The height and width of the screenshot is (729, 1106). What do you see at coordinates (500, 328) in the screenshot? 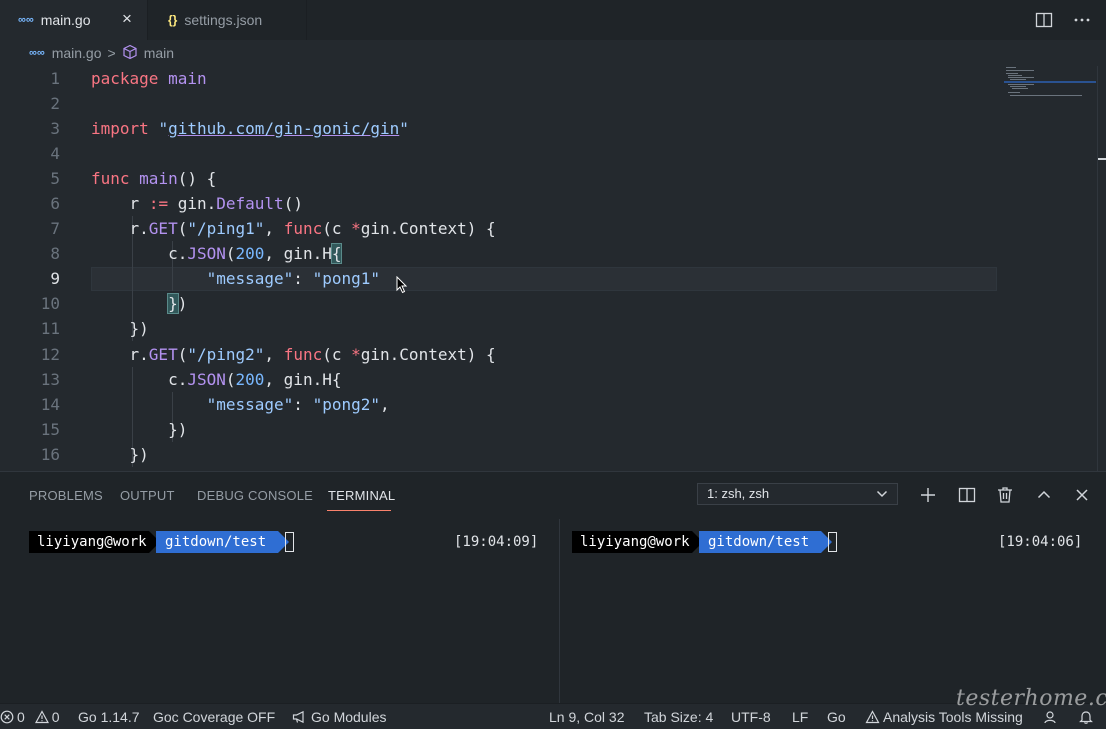
I see `code-line: 11 })` at bounding box center [500, 328].